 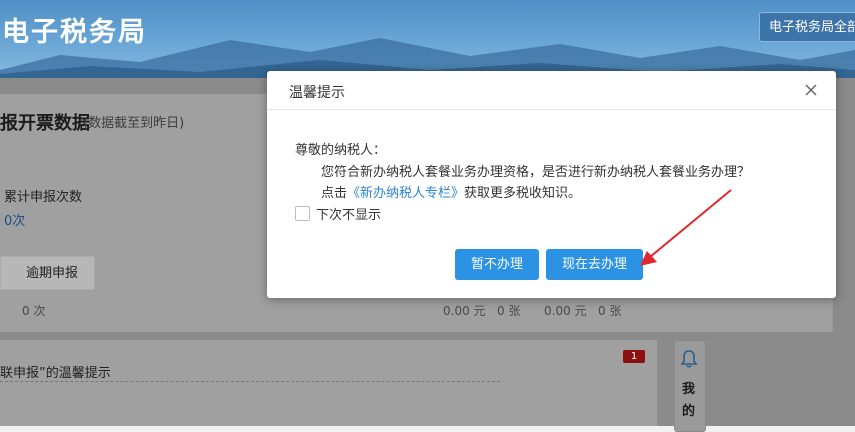 I want to click on overdue-count: 0 次, so click(x=34, y=311).